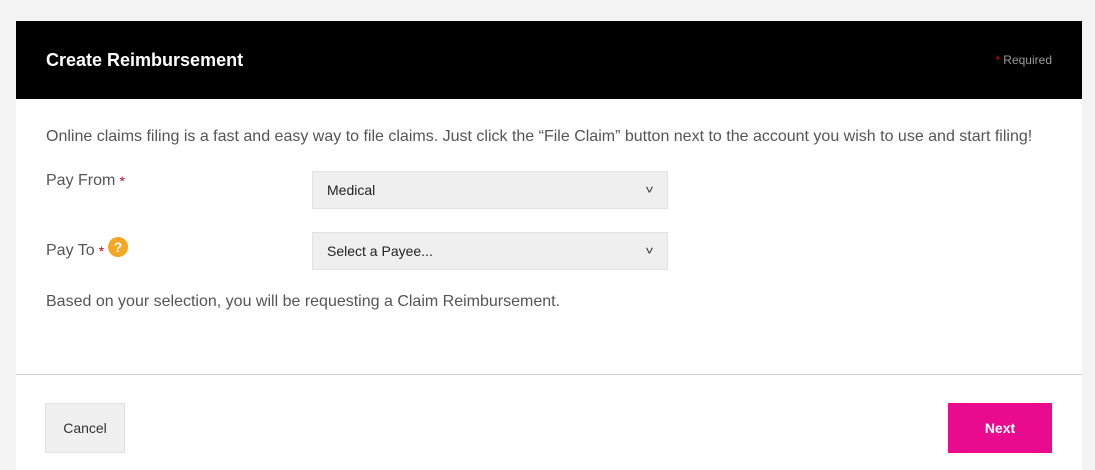 This screenshot has height=470, width=1095. Describe the element at coordinates (118, 247) in the screenshot. I see `help-icon: ?` at that location.